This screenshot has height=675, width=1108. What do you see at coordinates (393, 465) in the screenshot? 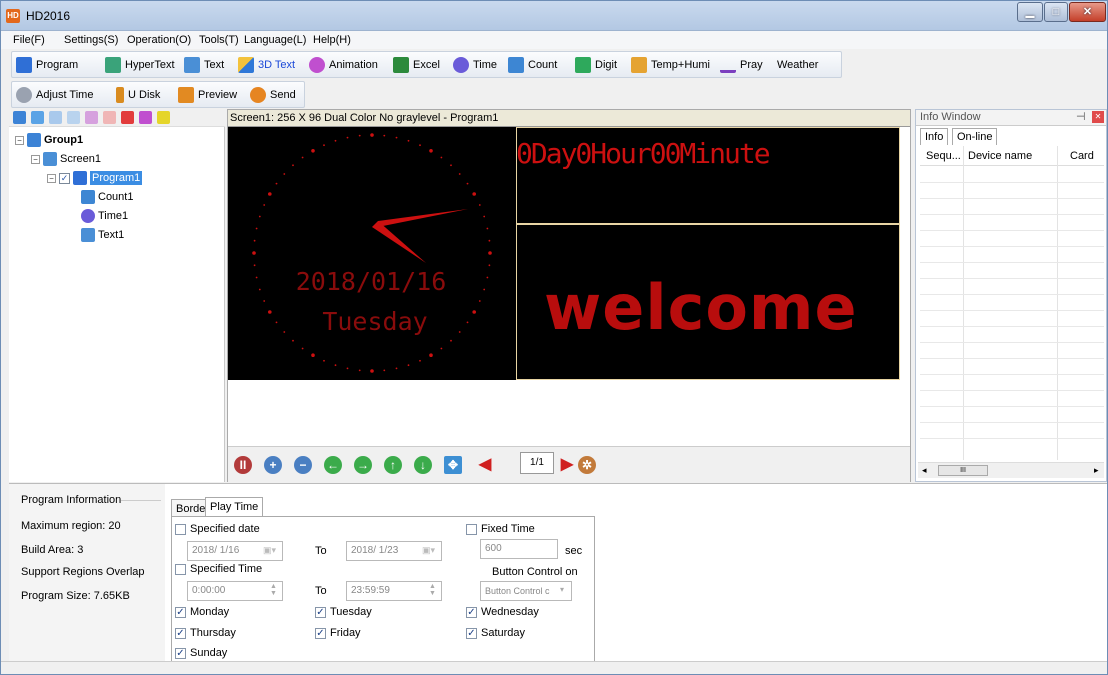
I see `arrow-up-icon: ↑` at bounding box center [393, 465].